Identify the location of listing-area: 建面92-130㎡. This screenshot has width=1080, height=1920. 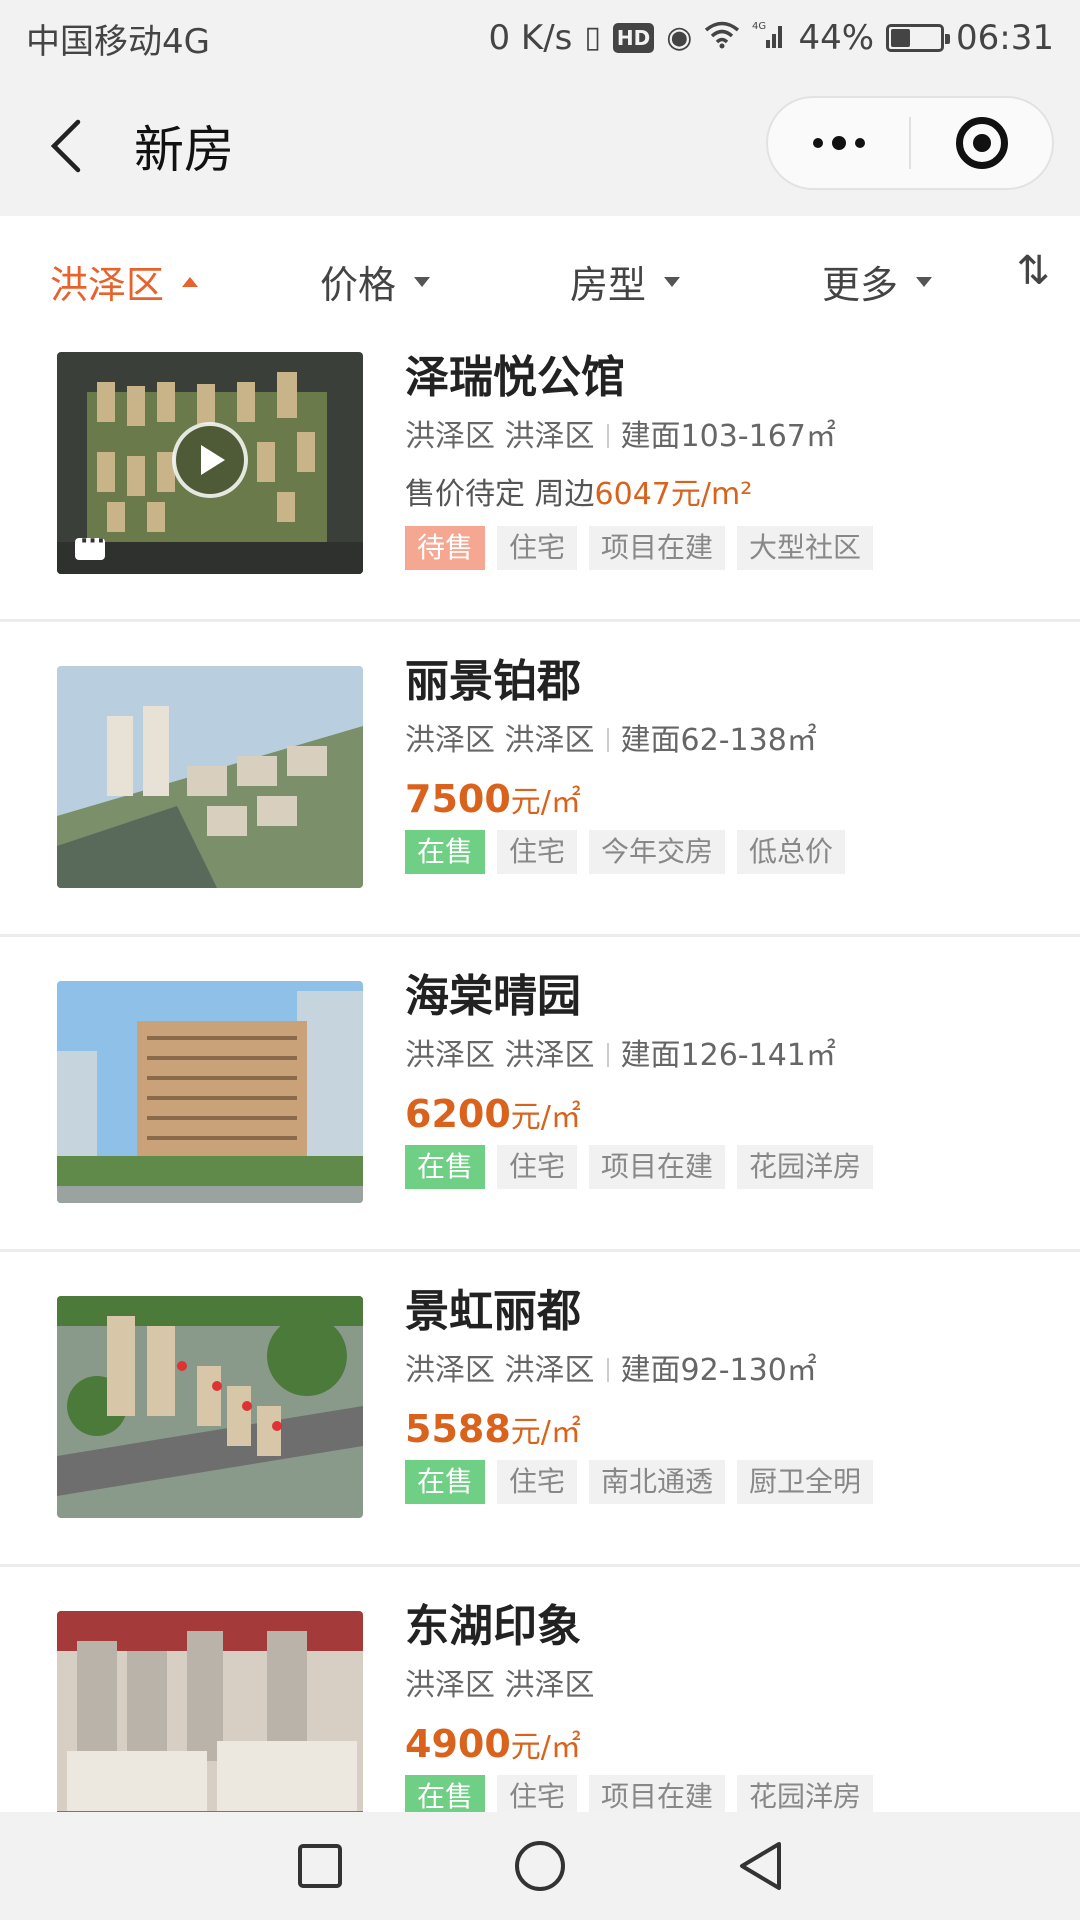
(718, 1370).